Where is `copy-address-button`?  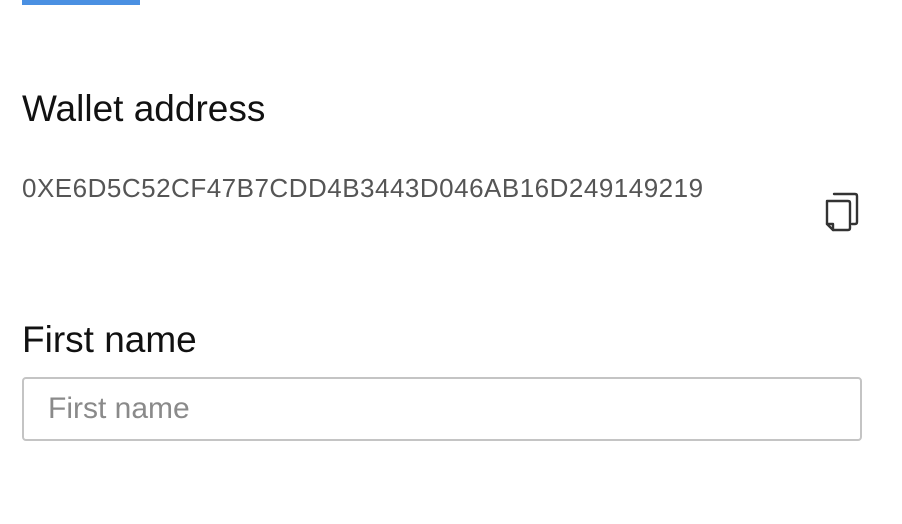
copy-address-button is located at coordinates (842, 210).